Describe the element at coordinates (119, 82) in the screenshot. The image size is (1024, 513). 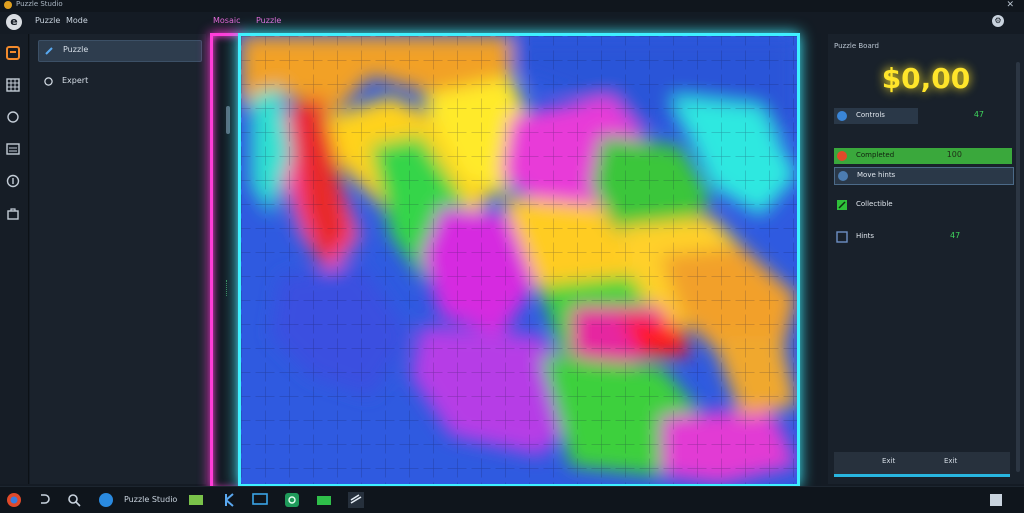
I see `nav-item-expert: Expert` at that location.